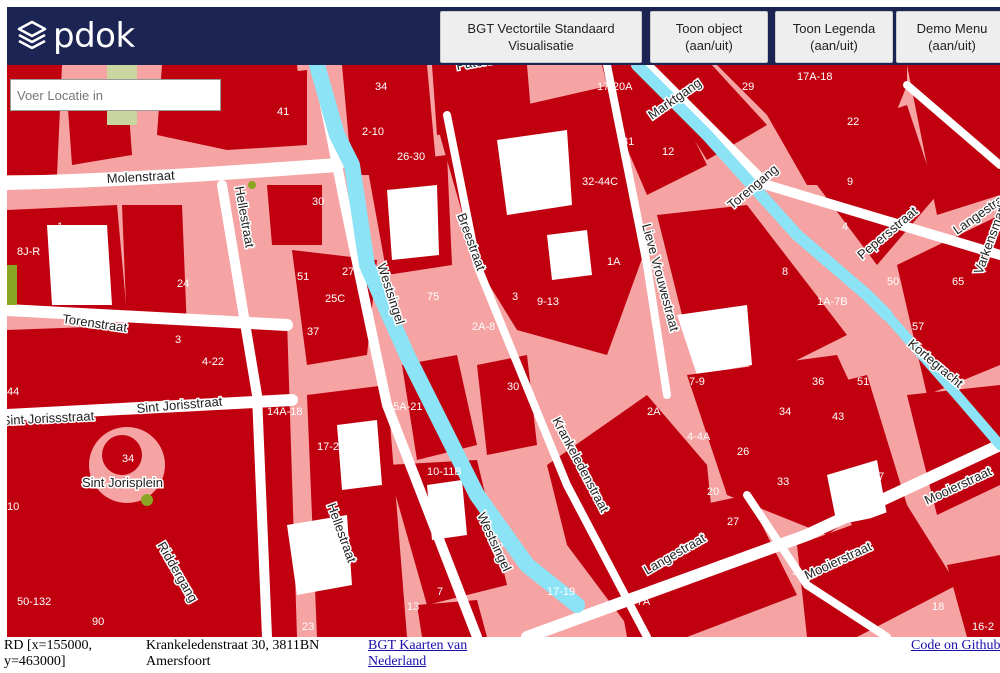  What do you see at coordinates (541, 45) in the screenshot?
I see `button-label: Visualisatie` at bounding box center [541, 45].